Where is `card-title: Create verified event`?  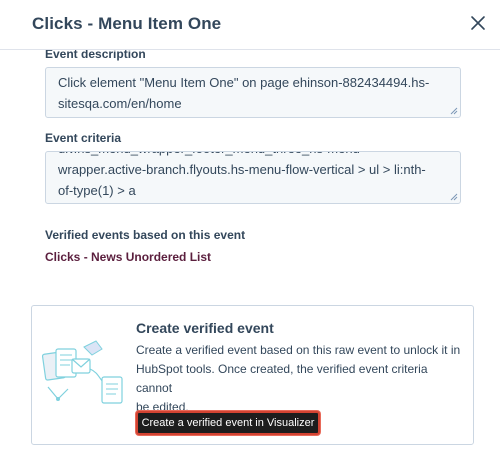 card-title: Create verified event is located at coordinates (205, 328).